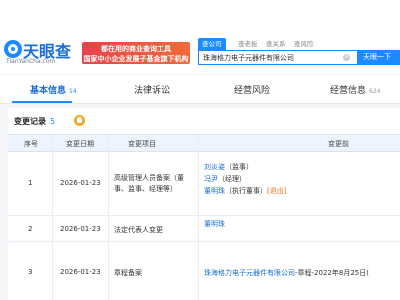  I want to click on brand-url: TianYanCha.com, so click(31, 61).